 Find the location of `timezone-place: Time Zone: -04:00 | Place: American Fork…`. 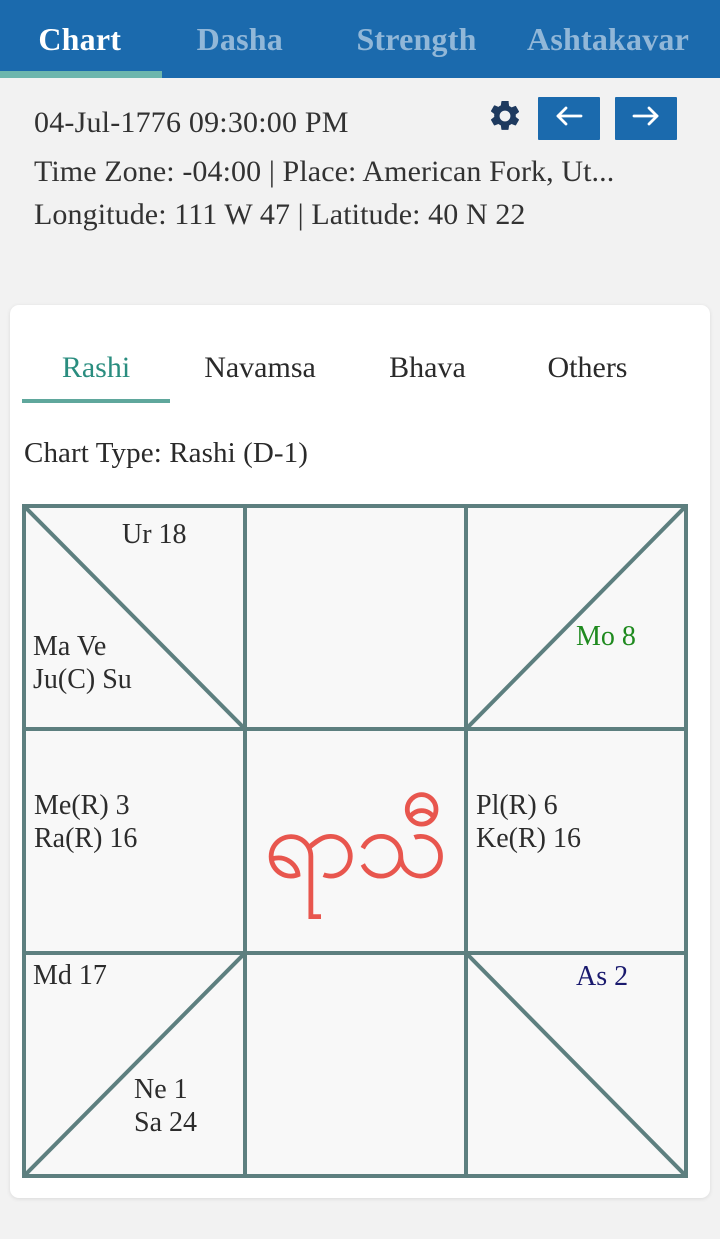

timezone-place: Time Zone: -04:00 | Place: American Fork… is located at coordinates (324, 171).